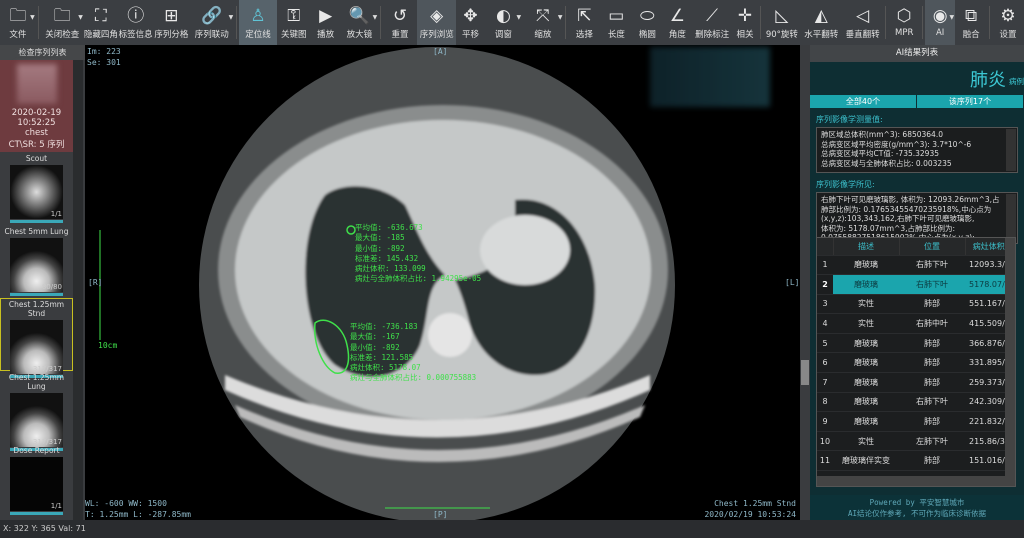 Image resolution: width=1024 pixels, height=538 pixels. I want to click on table-horizontal-scrollbar, so click(916, 481).